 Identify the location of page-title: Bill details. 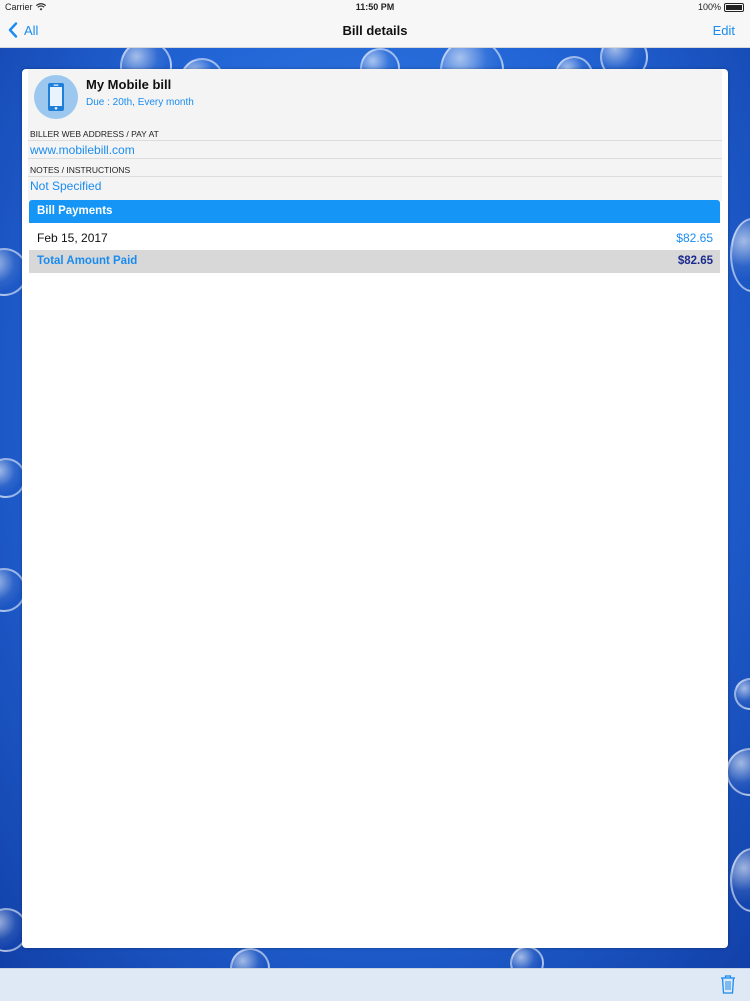
(375, 30).